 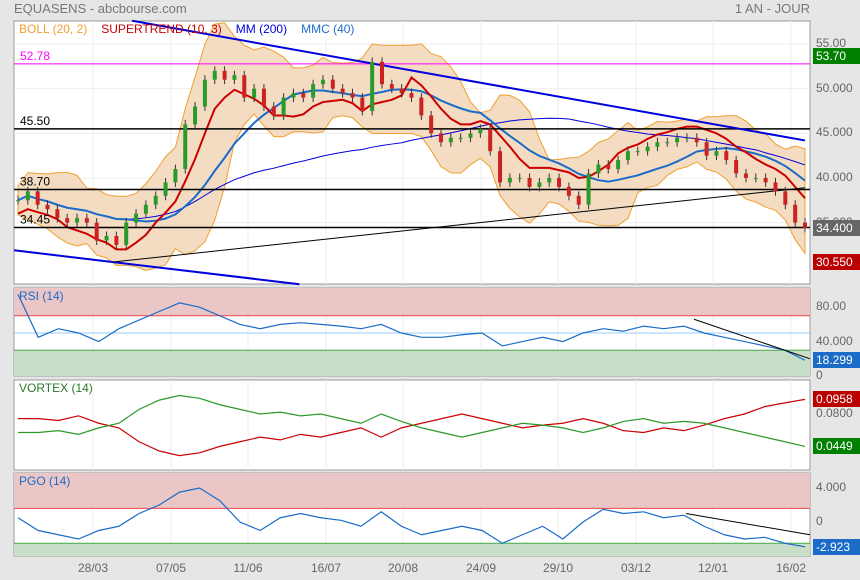 What do you see at coordinates (836, 262) in the screenshot?
I see `price-tag: 30.550` at bounding box center [836, 262].